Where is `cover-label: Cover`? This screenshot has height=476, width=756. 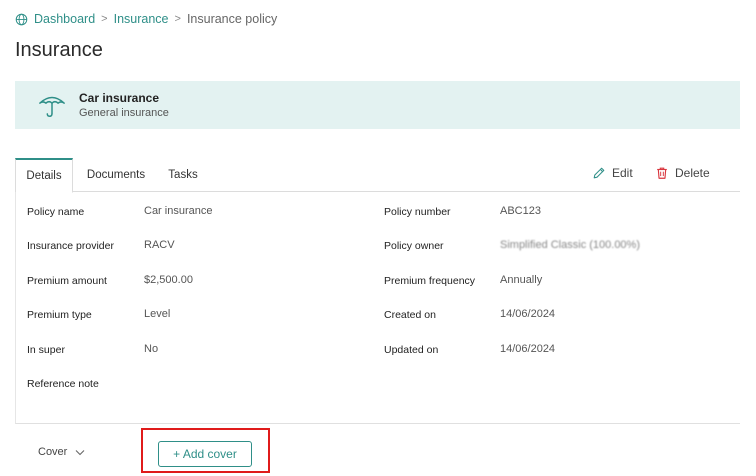
cover-label: Cover is located at coordinates (53, 452).